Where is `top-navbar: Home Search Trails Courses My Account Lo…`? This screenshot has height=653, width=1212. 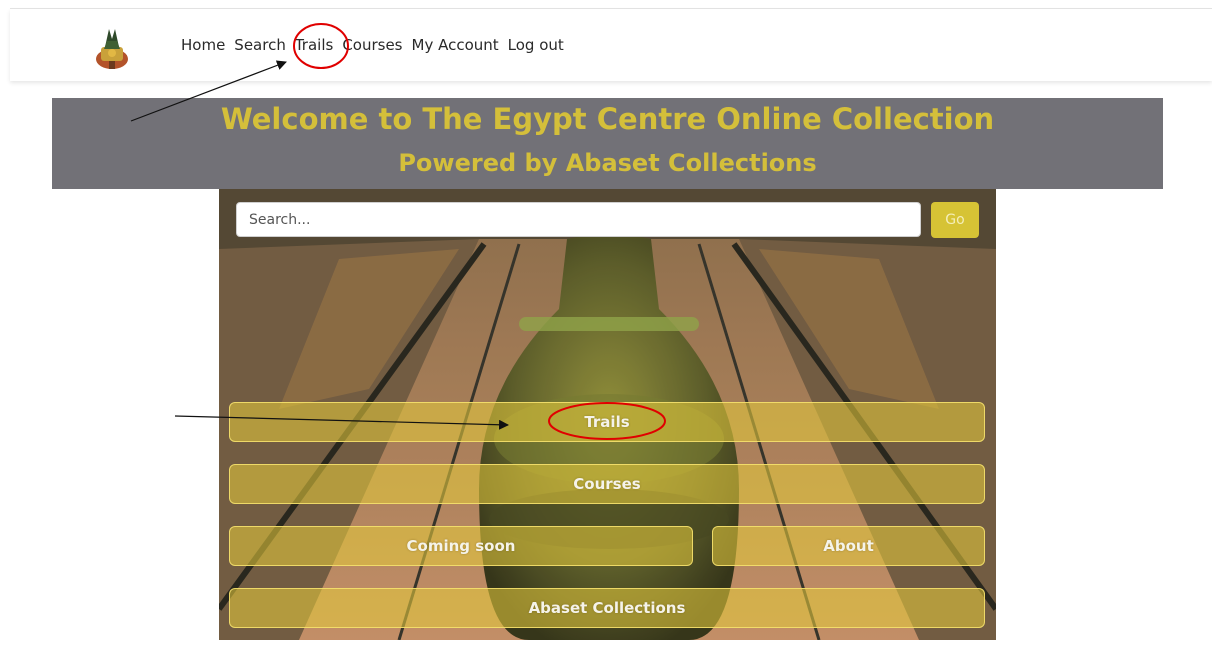 top-navbar: Home Search Trails Courses My Account Lo… is located at coordinates (611, 45).